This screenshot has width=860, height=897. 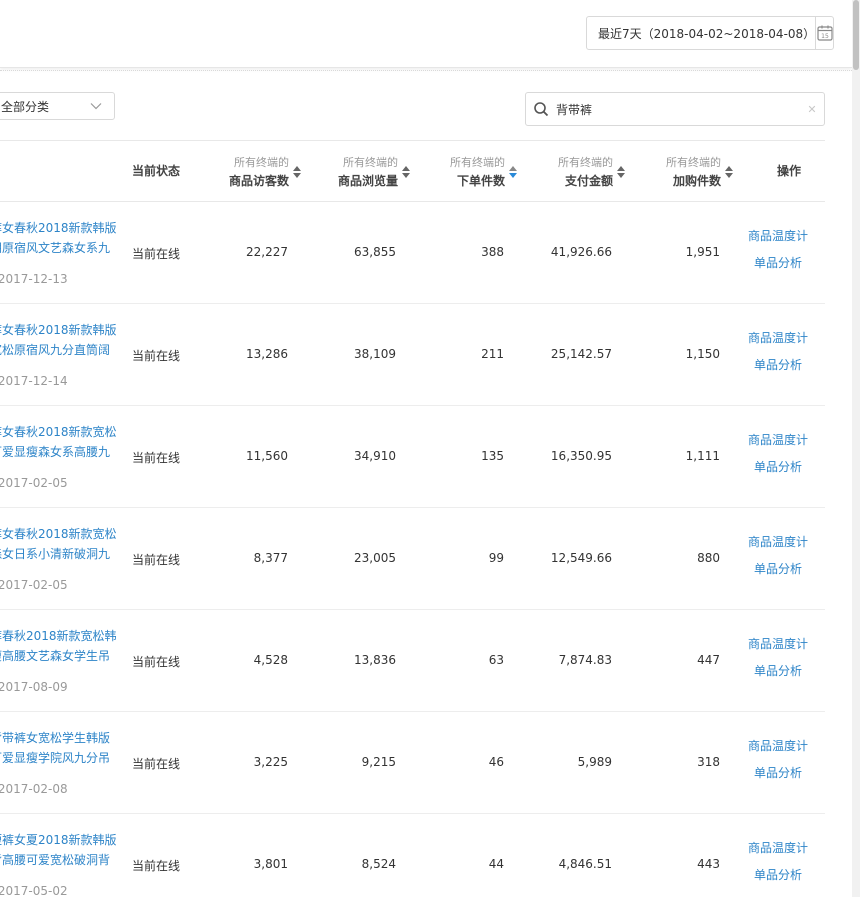 What do you see at coordinates (812, 109) in the screenshot?
I see `clear-icon: ✕` at bounding box center [812, 109].